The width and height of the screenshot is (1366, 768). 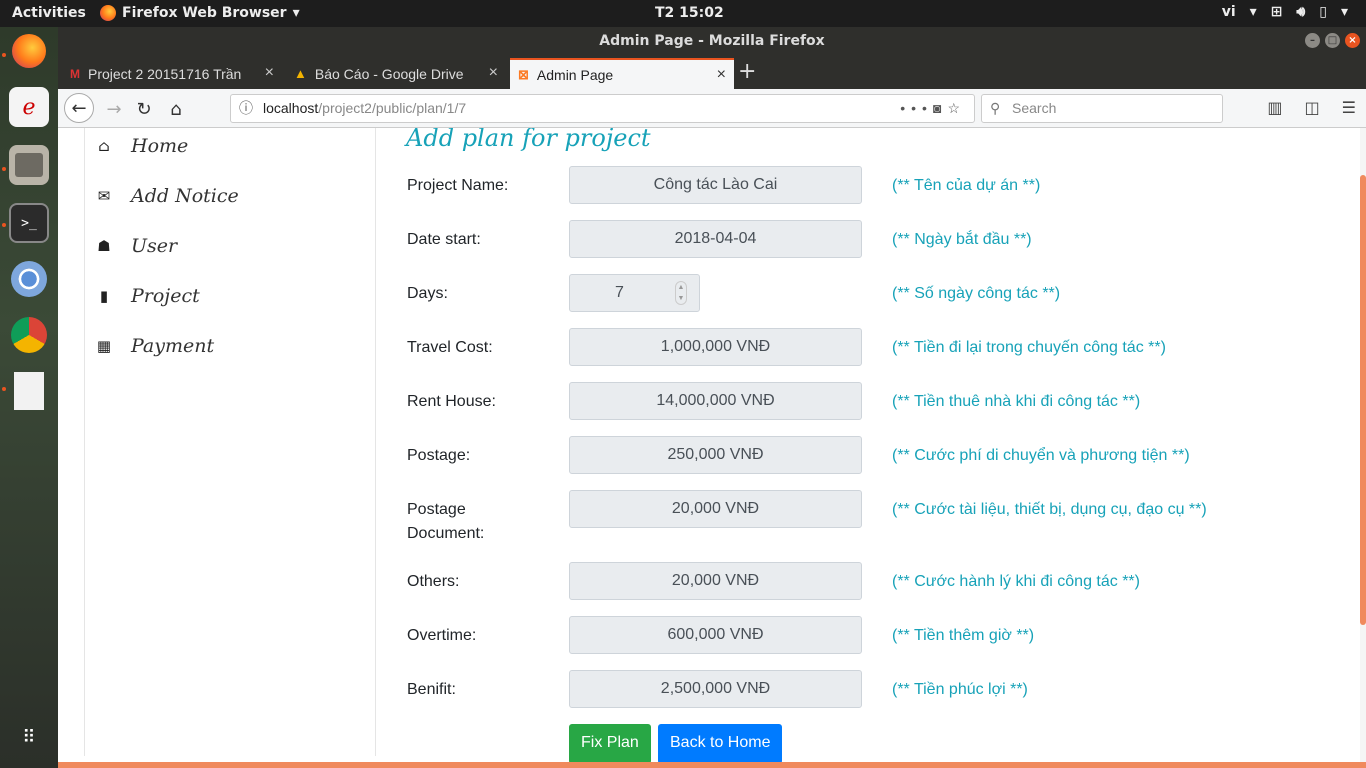 I want to click on search-placeholder: Search, so click(x=1034, y=108).